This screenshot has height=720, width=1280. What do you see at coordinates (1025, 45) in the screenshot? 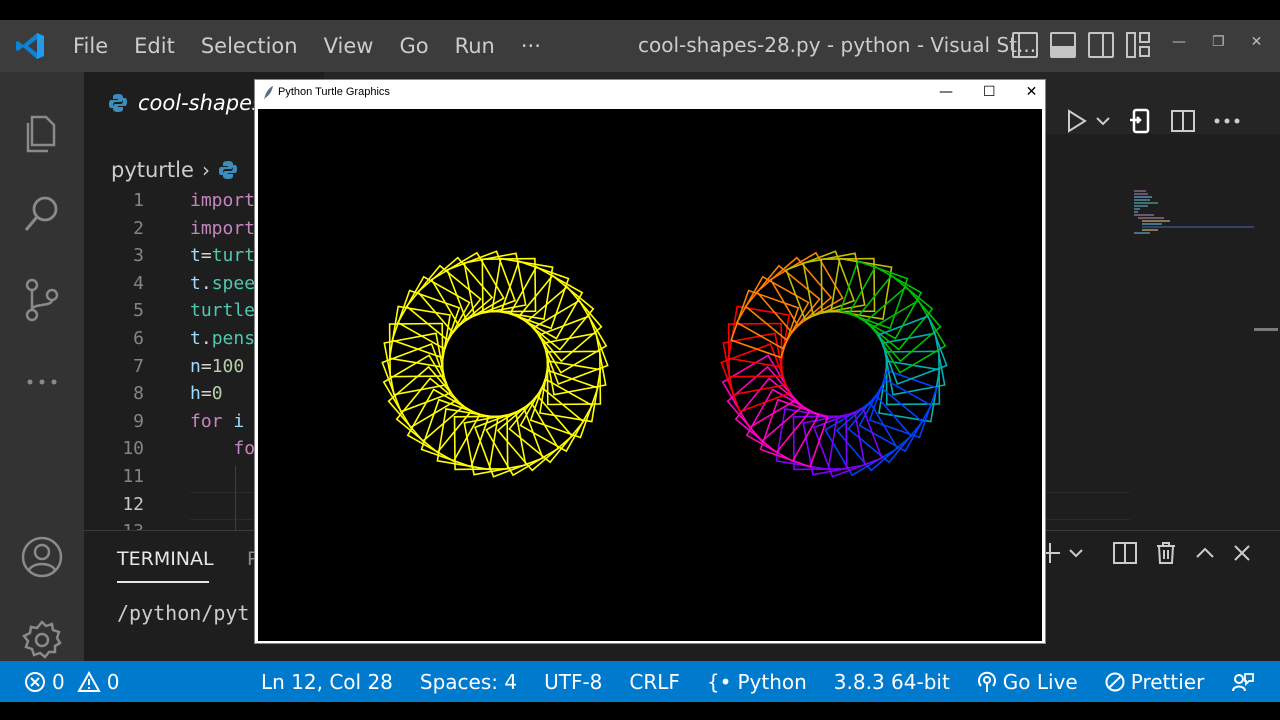
I see `toggle-primary-sidebar-icon` at bounding box center [1025, 45].